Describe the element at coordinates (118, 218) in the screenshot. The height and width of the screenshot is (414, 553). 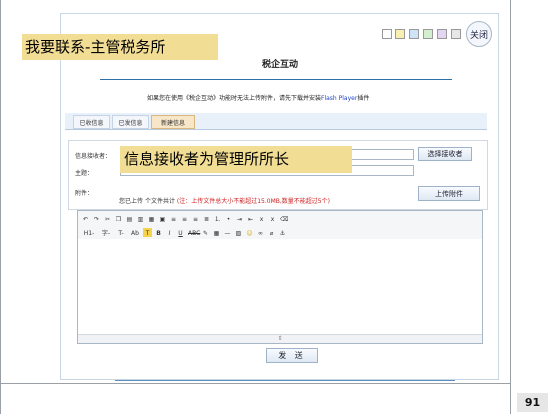
I see `copy-icon: ❐` at that location.